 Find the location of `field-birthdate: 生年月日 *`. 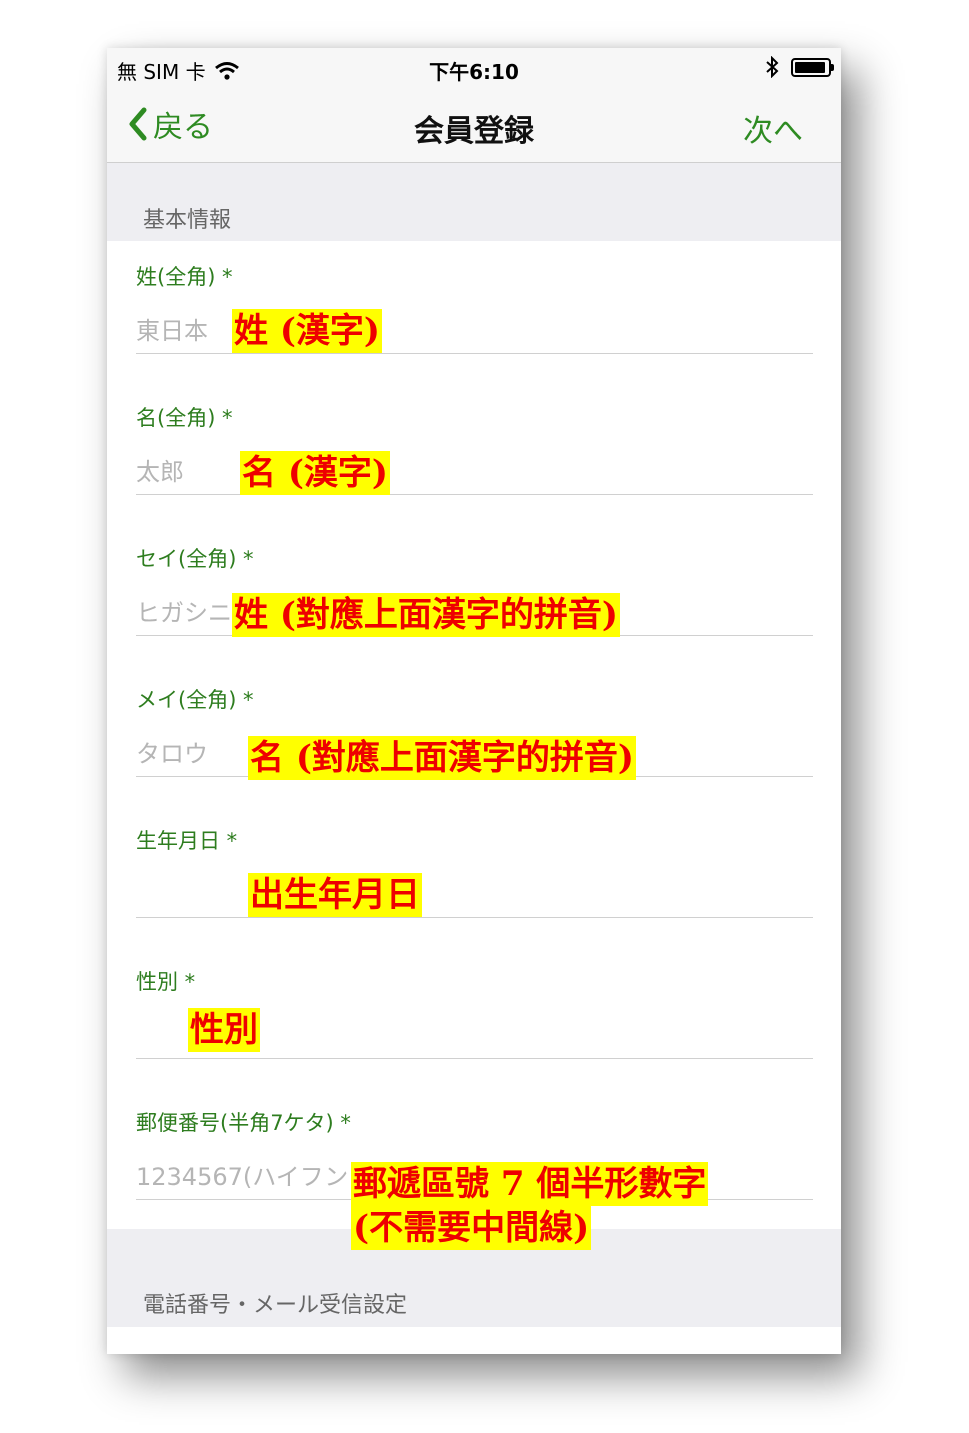

field-birthdate: 生年月日 * is located at coordinates (474, 875).